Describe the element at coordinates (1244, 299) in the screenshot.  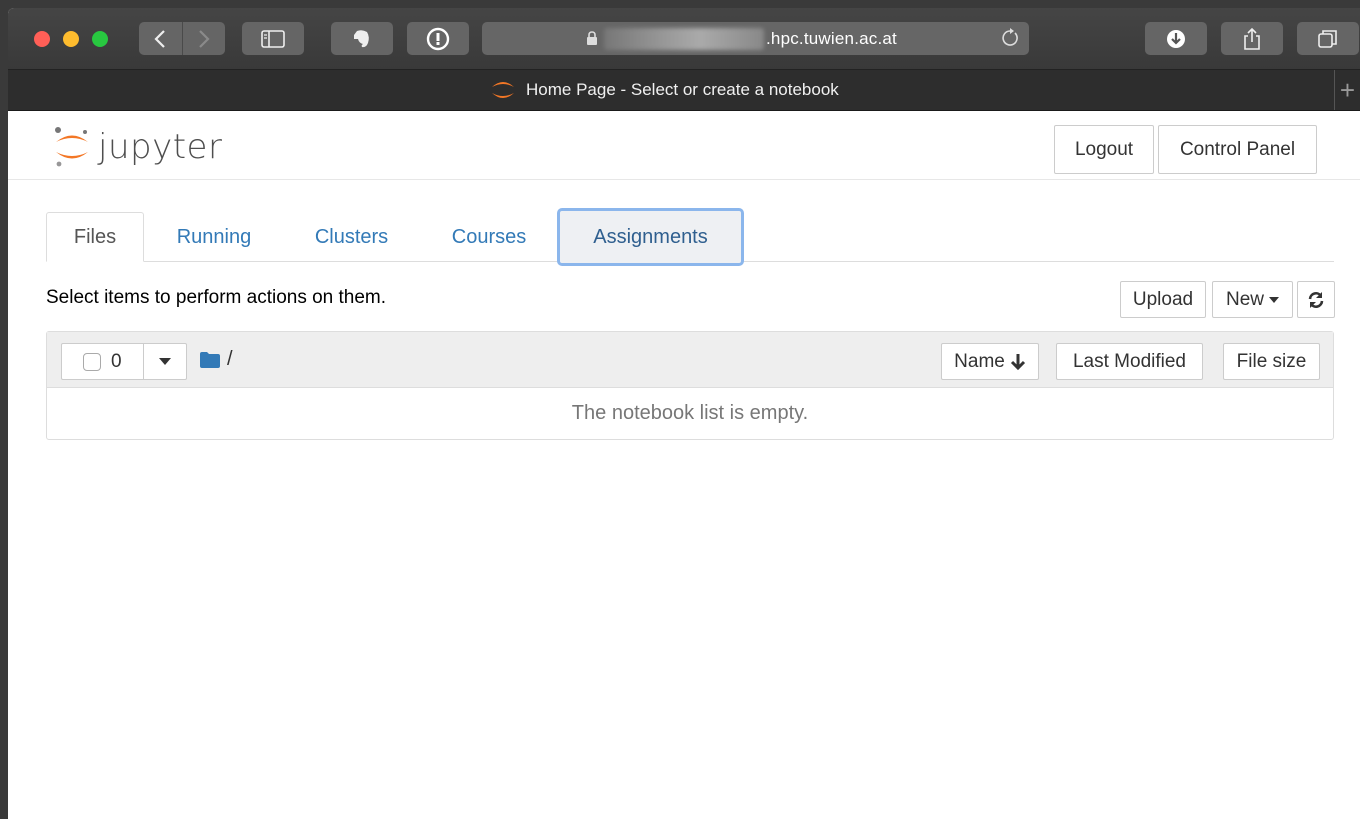
I see `new-button-label: New` at that location.